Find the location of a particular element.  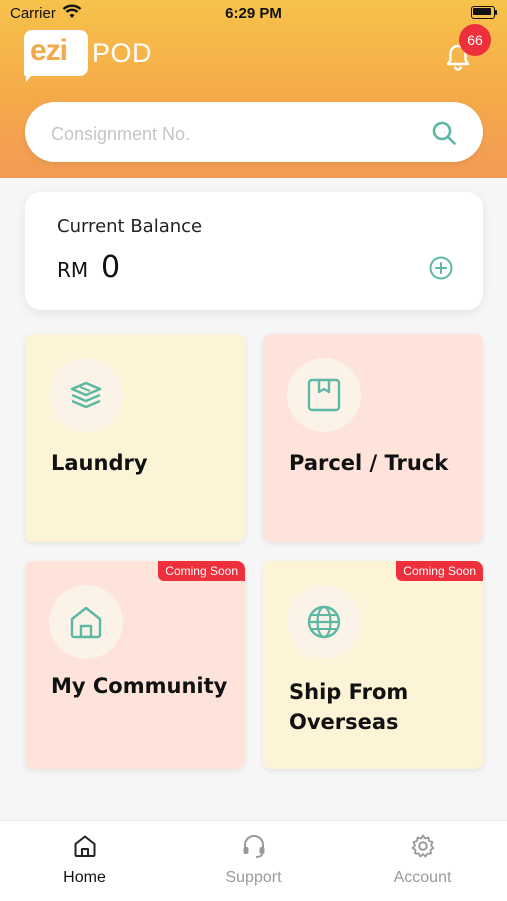

community-icon-badge is located at coordinates (86, 622).